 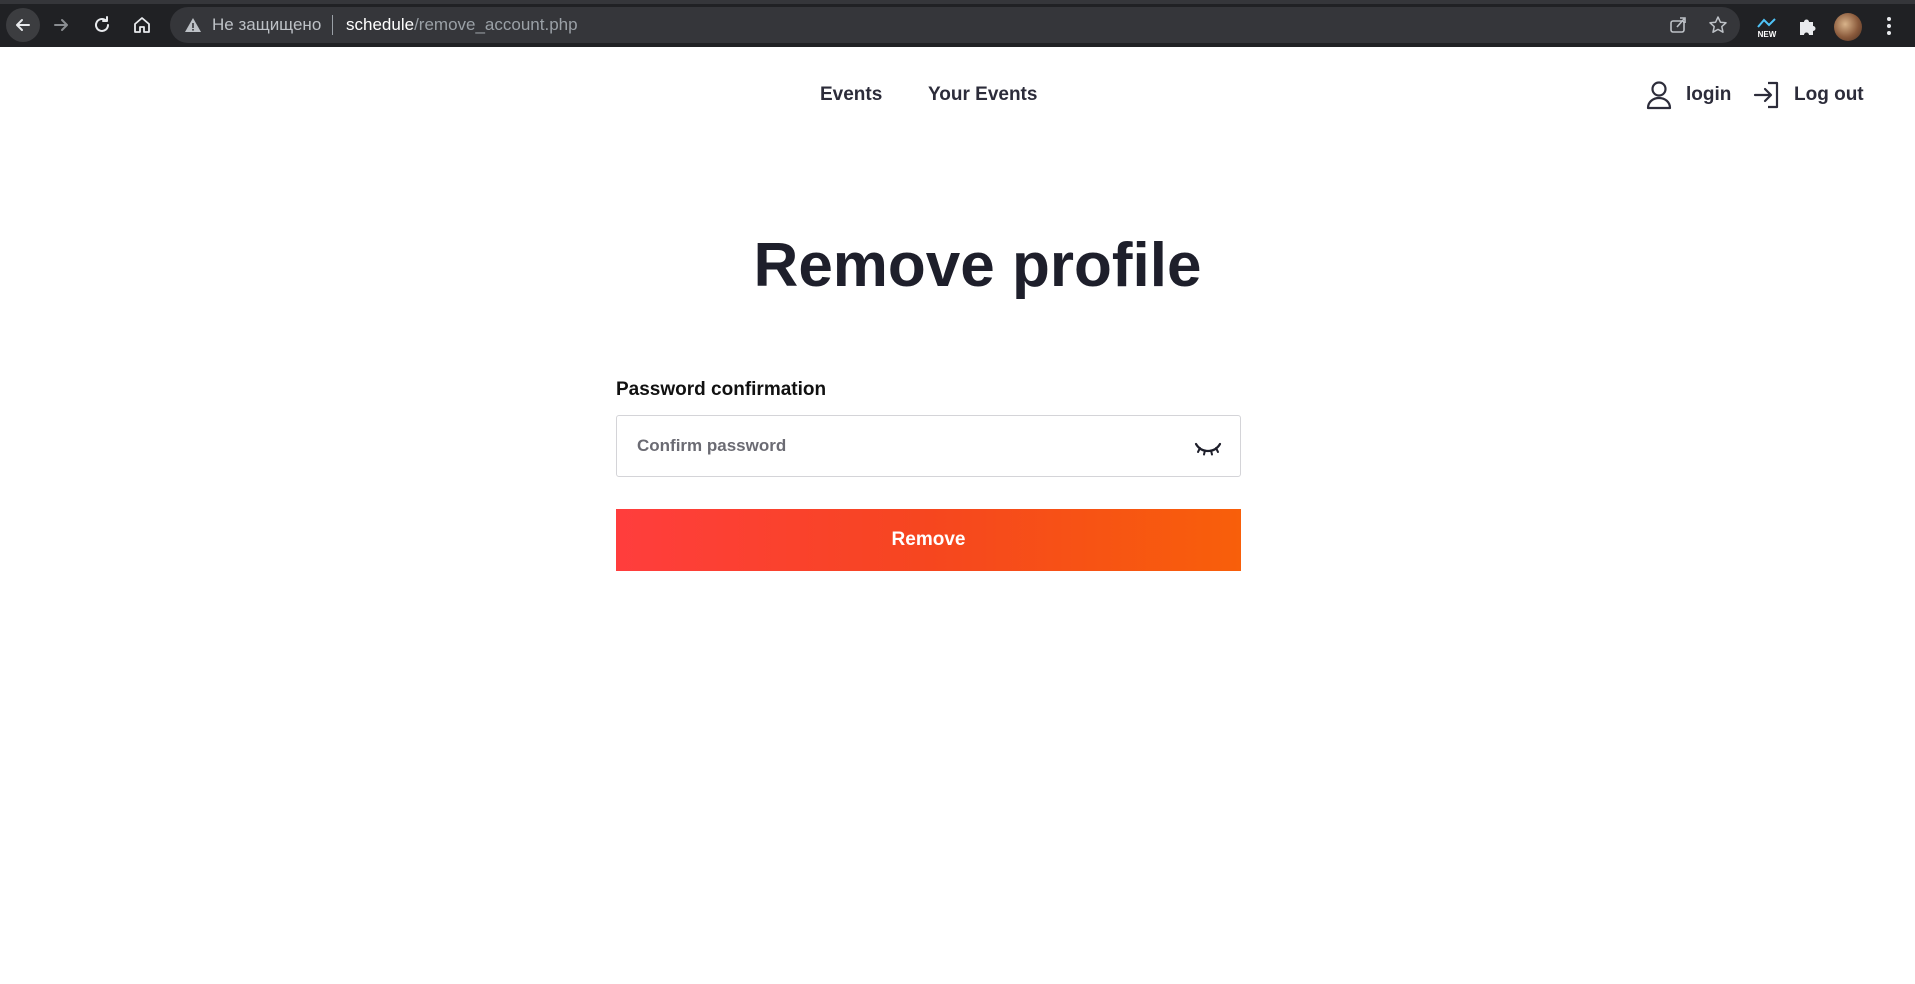 What do you see at coordinates (1709, 94) in the screenshot?
I see `login-label: login` at bounding box center [1709, 94].